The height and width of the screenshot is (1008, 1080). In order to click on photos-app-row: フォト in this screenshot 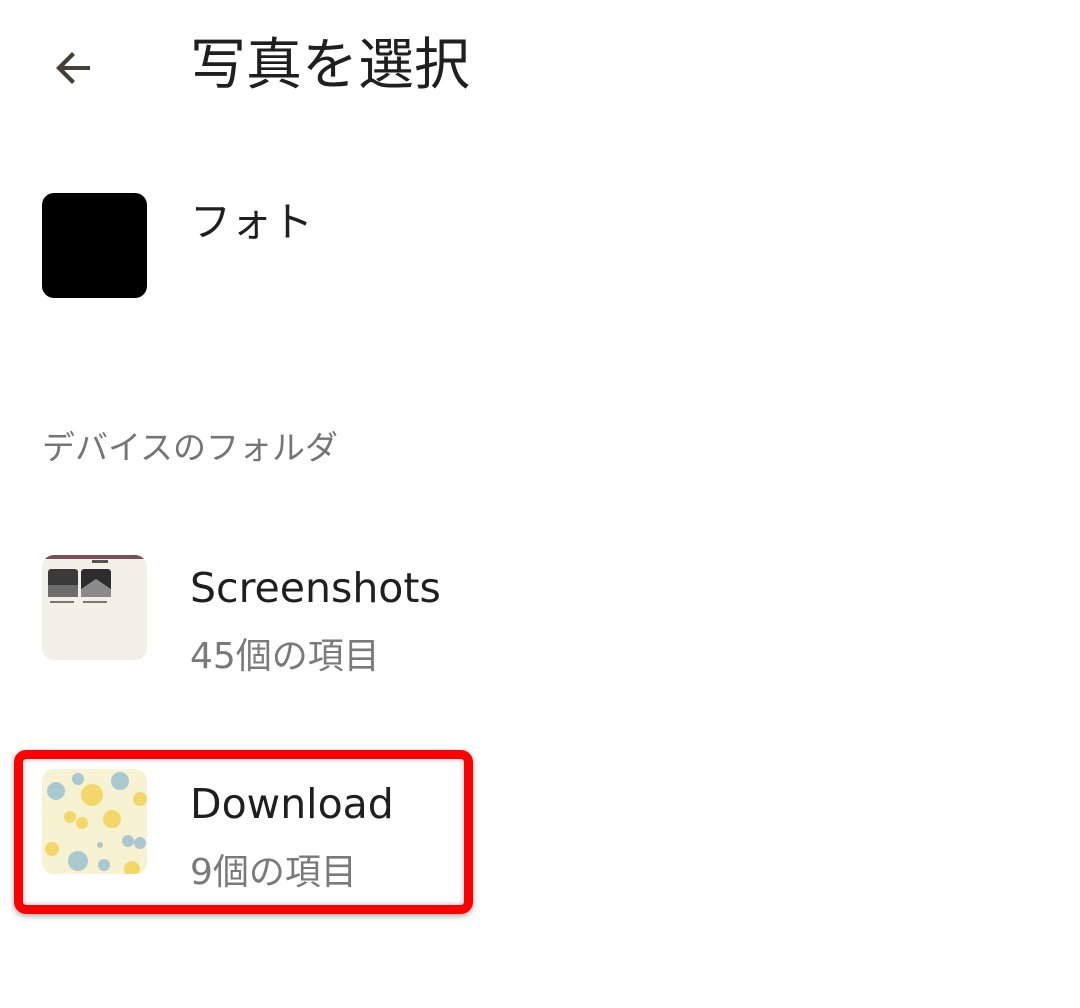, I will do `click(540, 246)`.